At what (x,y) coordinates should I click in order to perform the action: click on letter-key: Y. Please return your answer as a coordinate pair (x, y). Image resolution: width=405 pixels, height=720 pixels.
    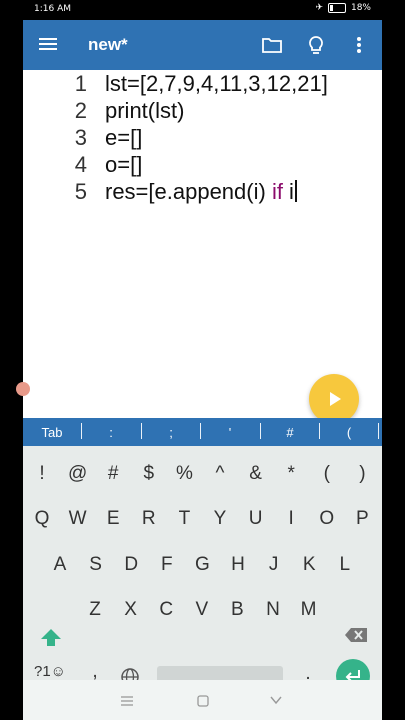
    Looking at the image, I should click on (220, 519).